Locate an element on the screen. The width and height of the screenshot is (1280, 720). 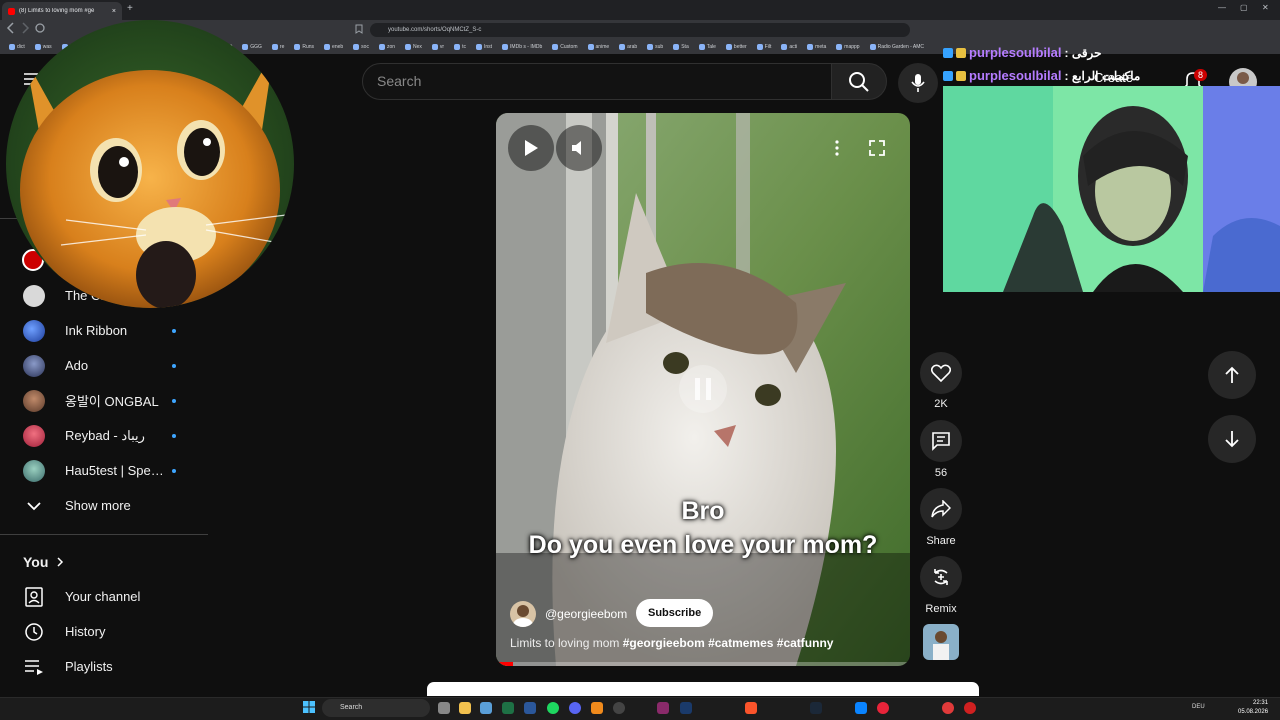
mute-button is located at coordinates (579, 148).